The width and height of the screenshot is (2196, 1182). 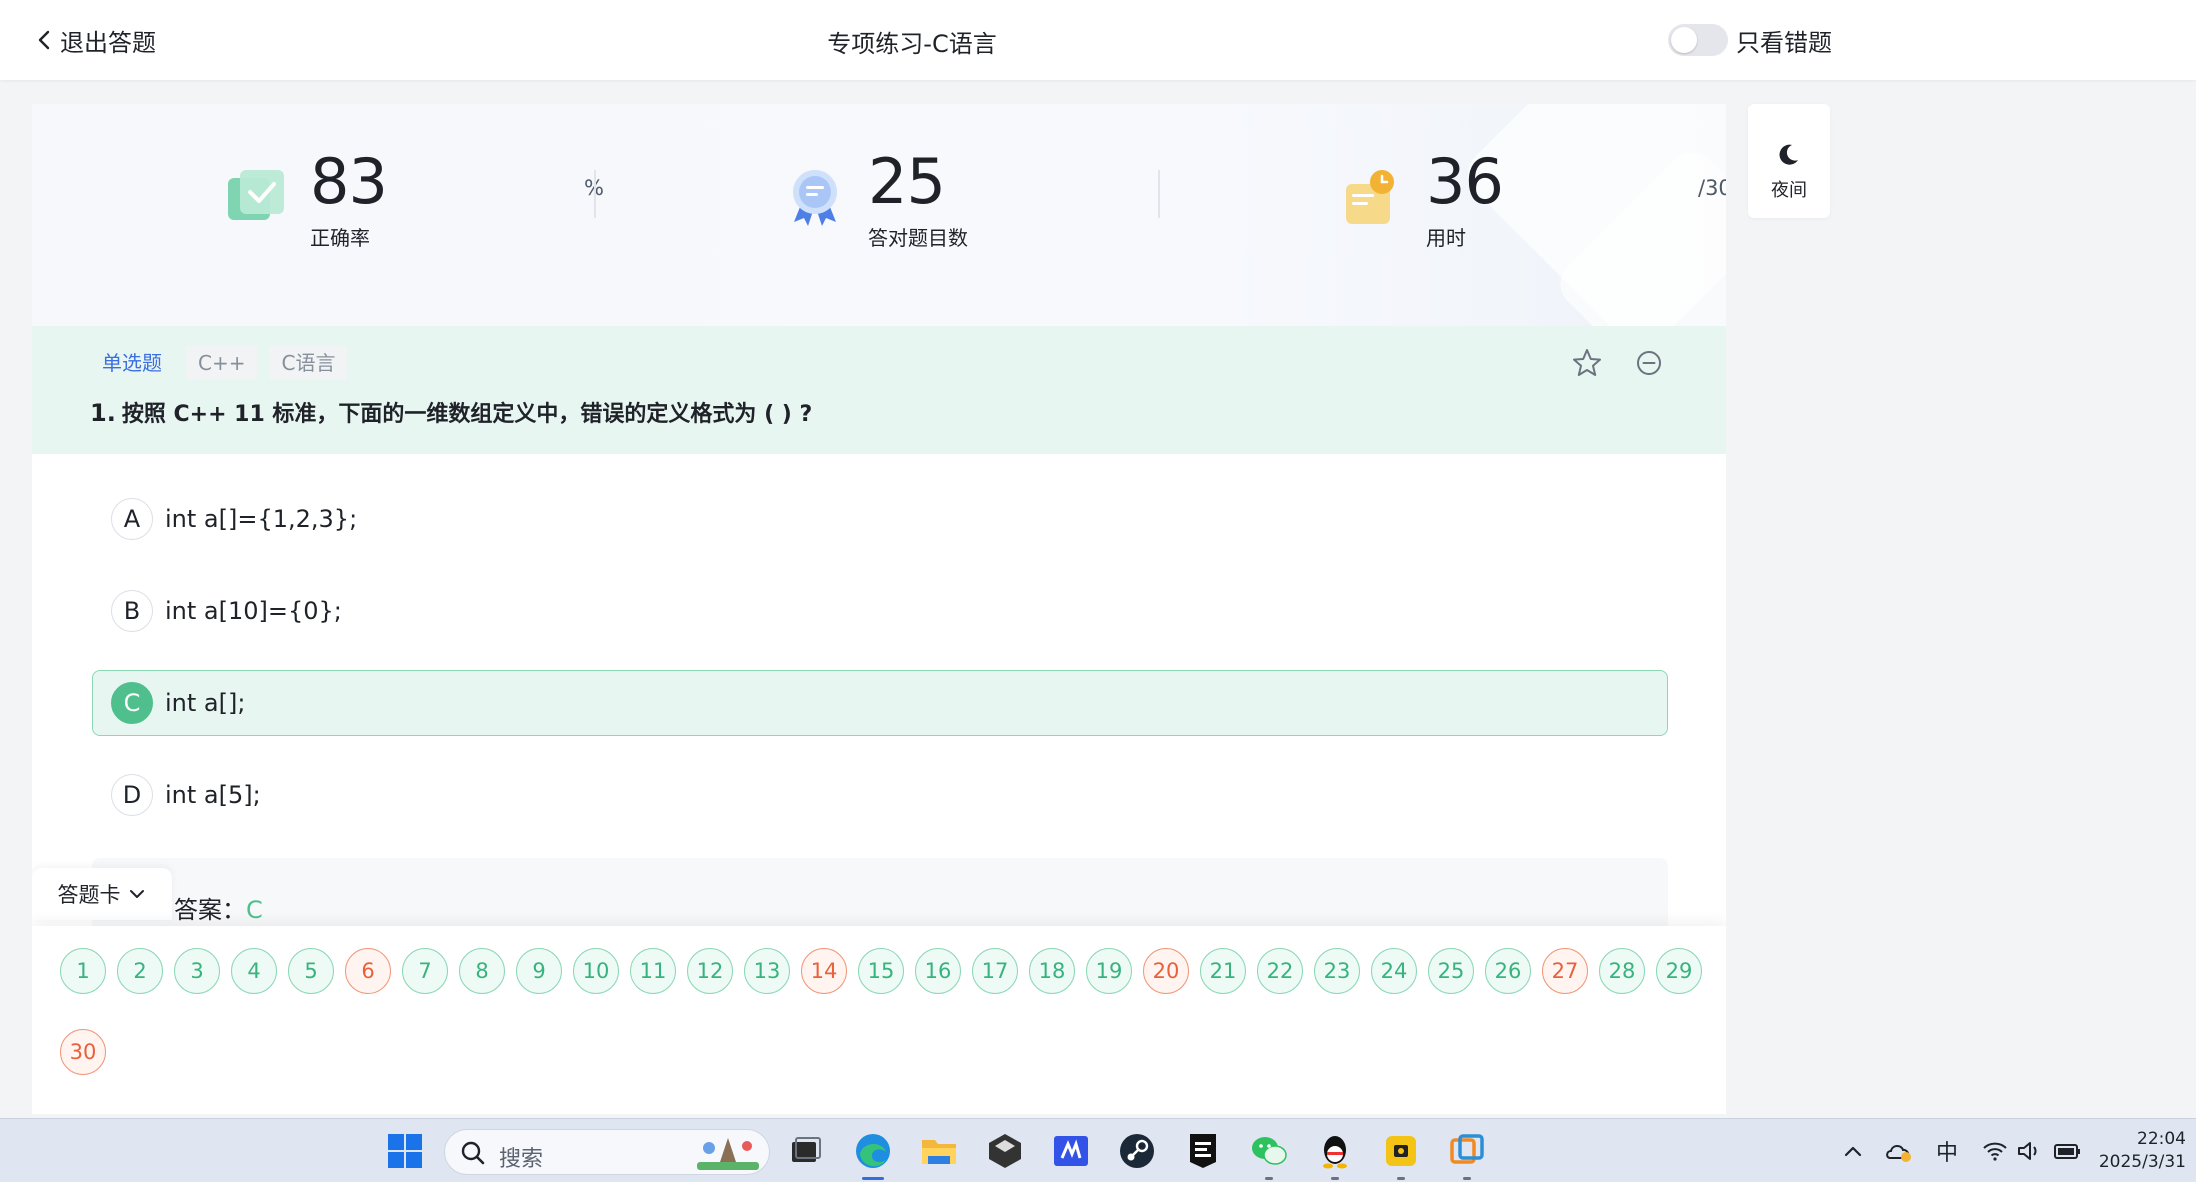 I want to click on night-mode-button: 夜间, so click(x=1789, y=161).